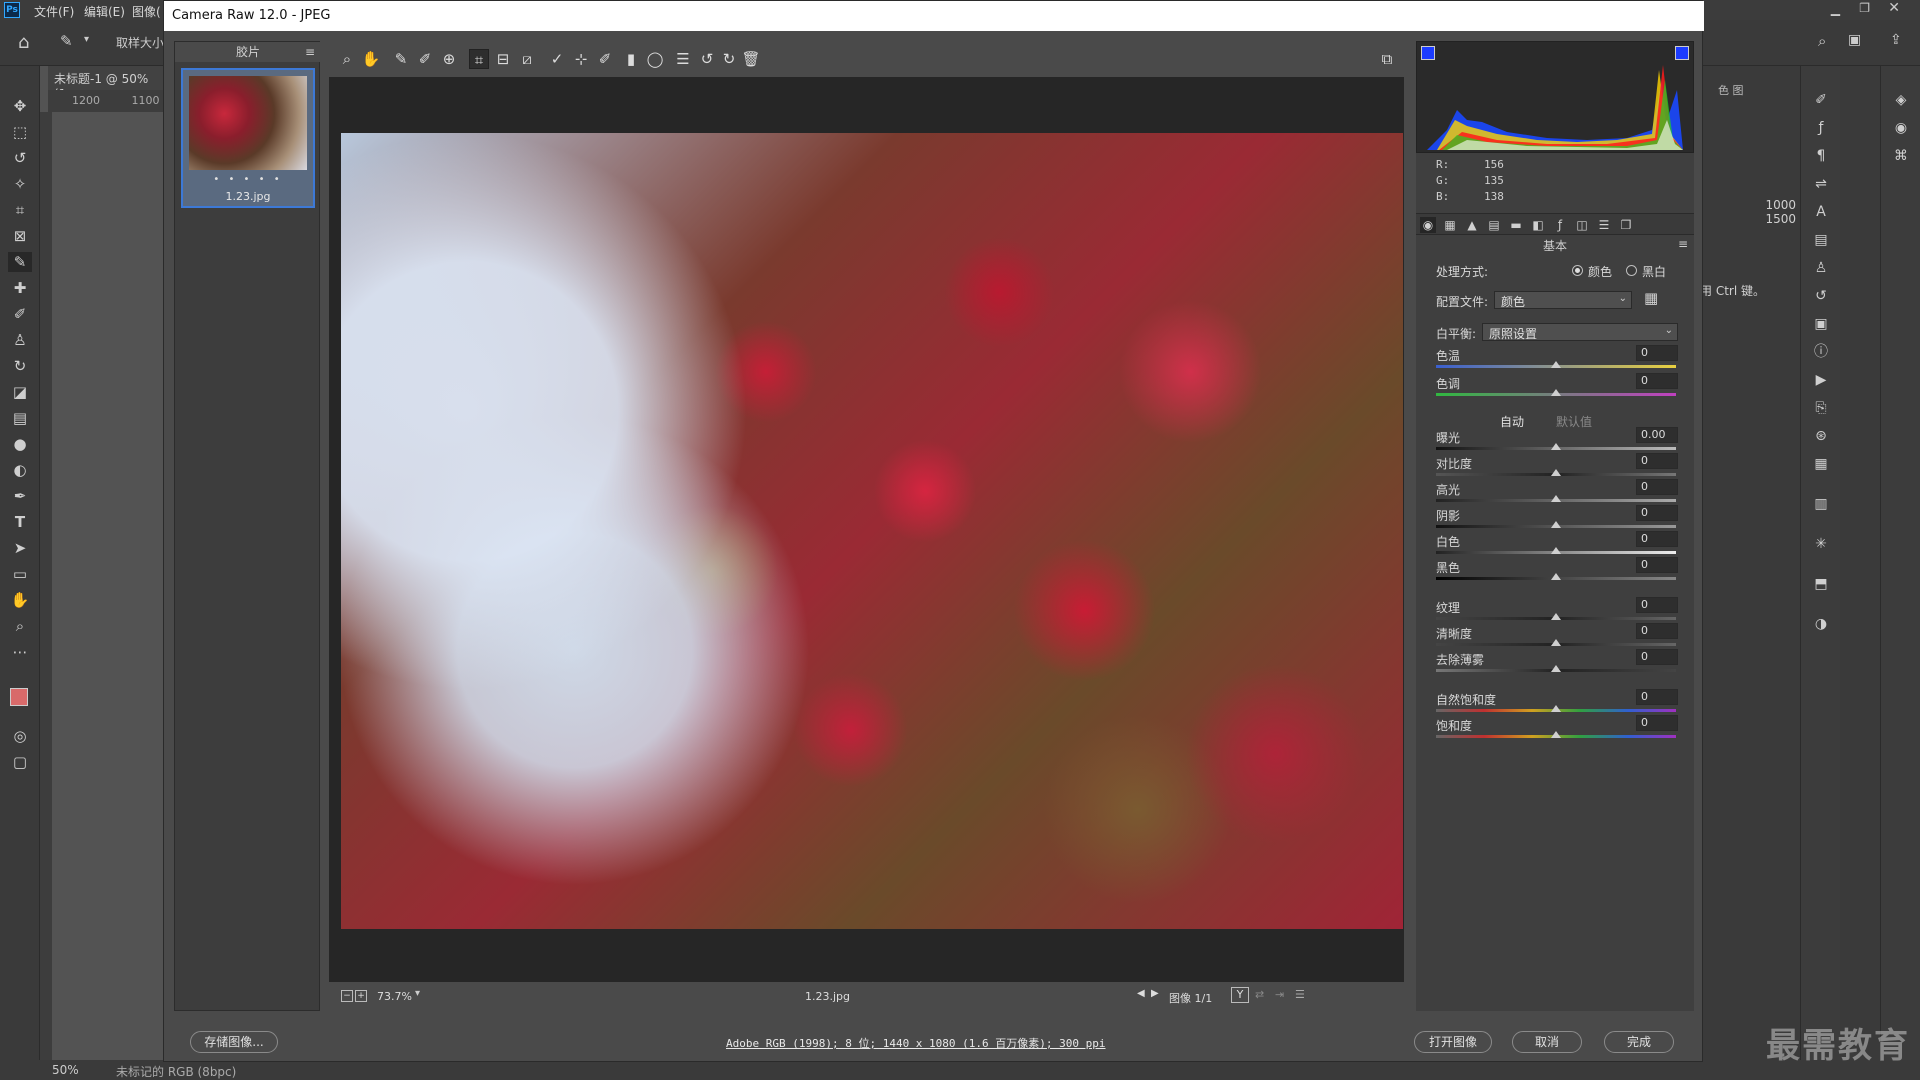  What do you see at coordinates (683, 59) in the screenshot?
I see `preferences-icon: ☰` at bounding box center [683, 59].